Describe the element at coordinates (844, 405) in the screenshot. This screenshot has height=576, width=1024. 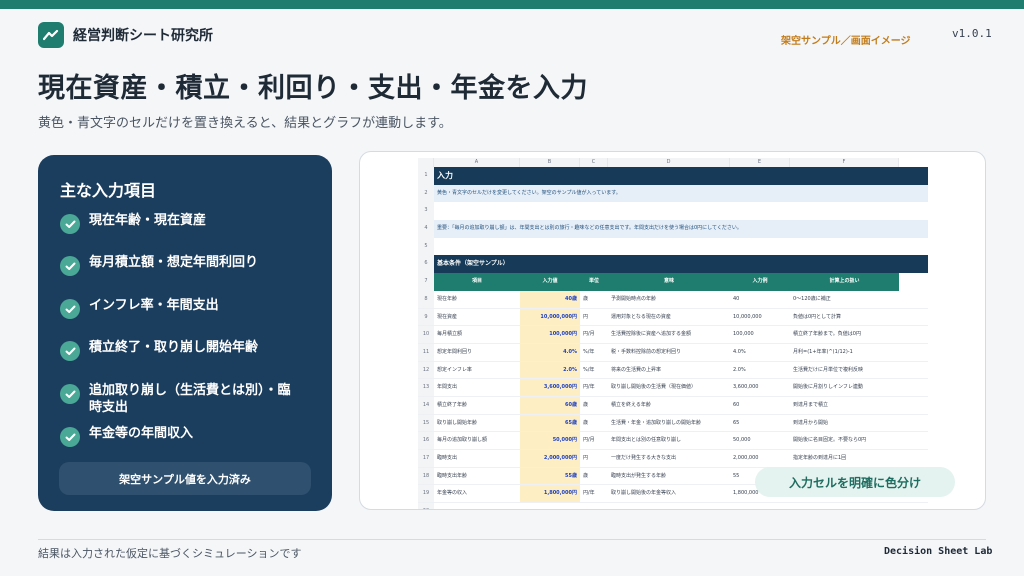
I see `table-cell: 到達月まで積立` at that location.